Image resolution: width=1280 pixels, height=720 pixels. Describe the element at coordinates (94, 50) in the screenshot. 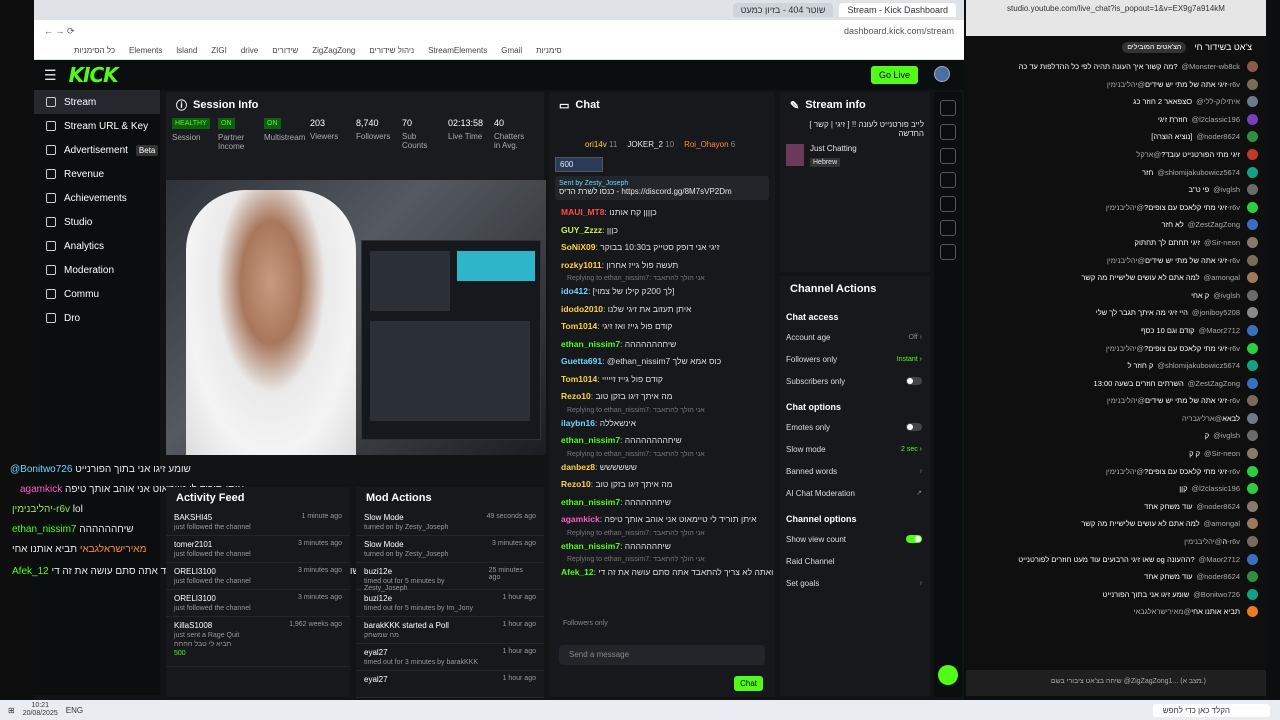

I see `bookmark: כל הסימניות` at that location.